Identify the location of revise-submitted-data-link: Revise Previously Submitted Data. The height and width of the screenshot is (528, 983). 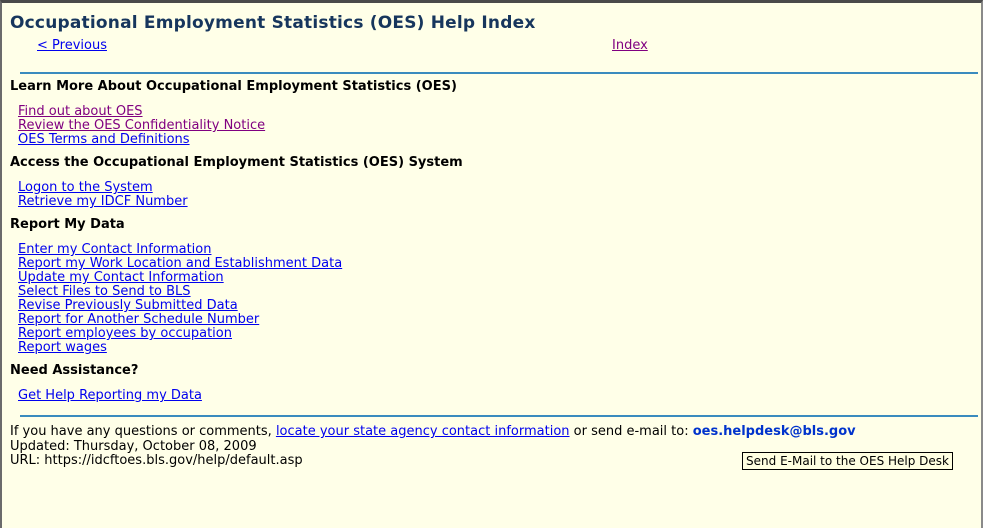
(128, 306).